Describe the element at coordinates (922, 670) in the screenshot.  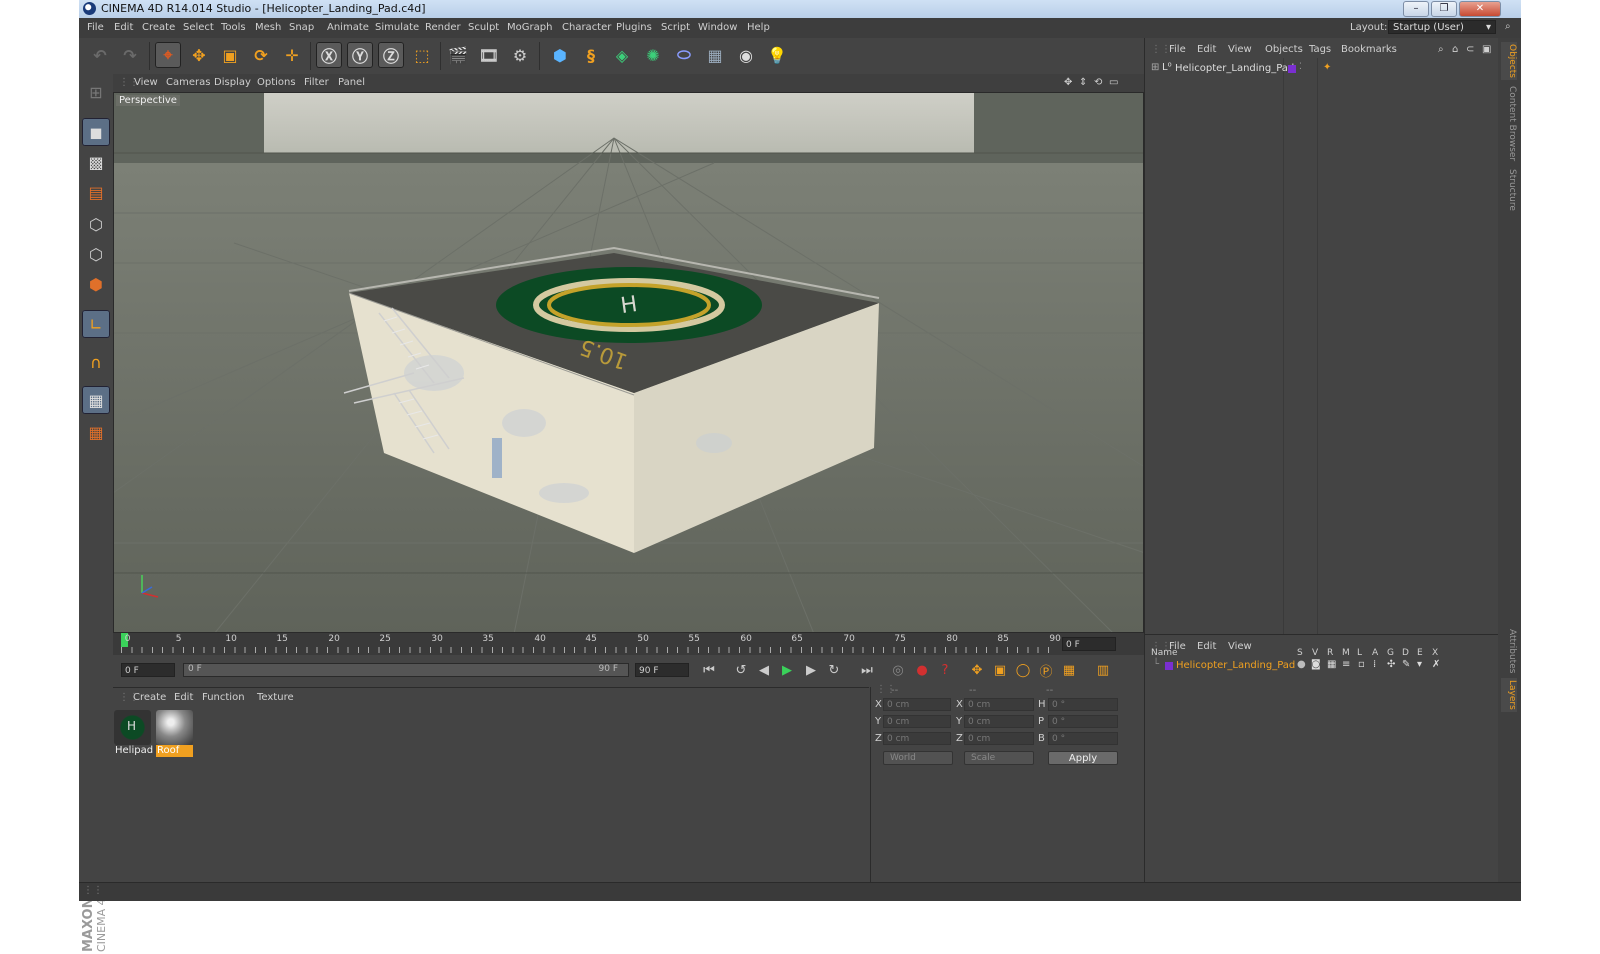
I see `record-icon: ●` at that location.